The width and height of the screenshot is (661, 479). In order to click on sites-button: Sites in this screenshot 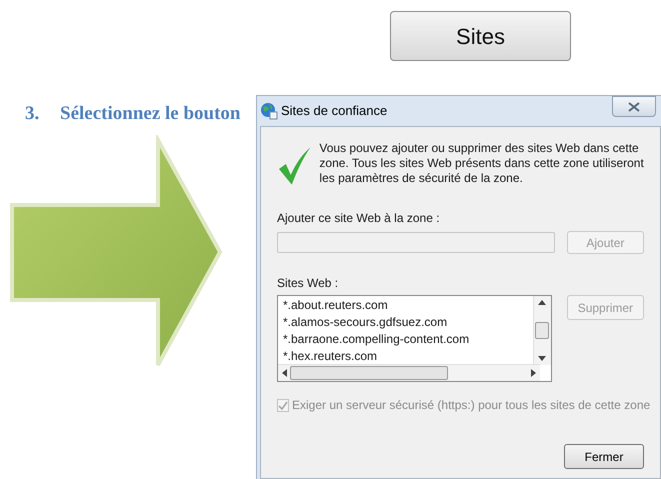, I will do `click(480, 36)`.